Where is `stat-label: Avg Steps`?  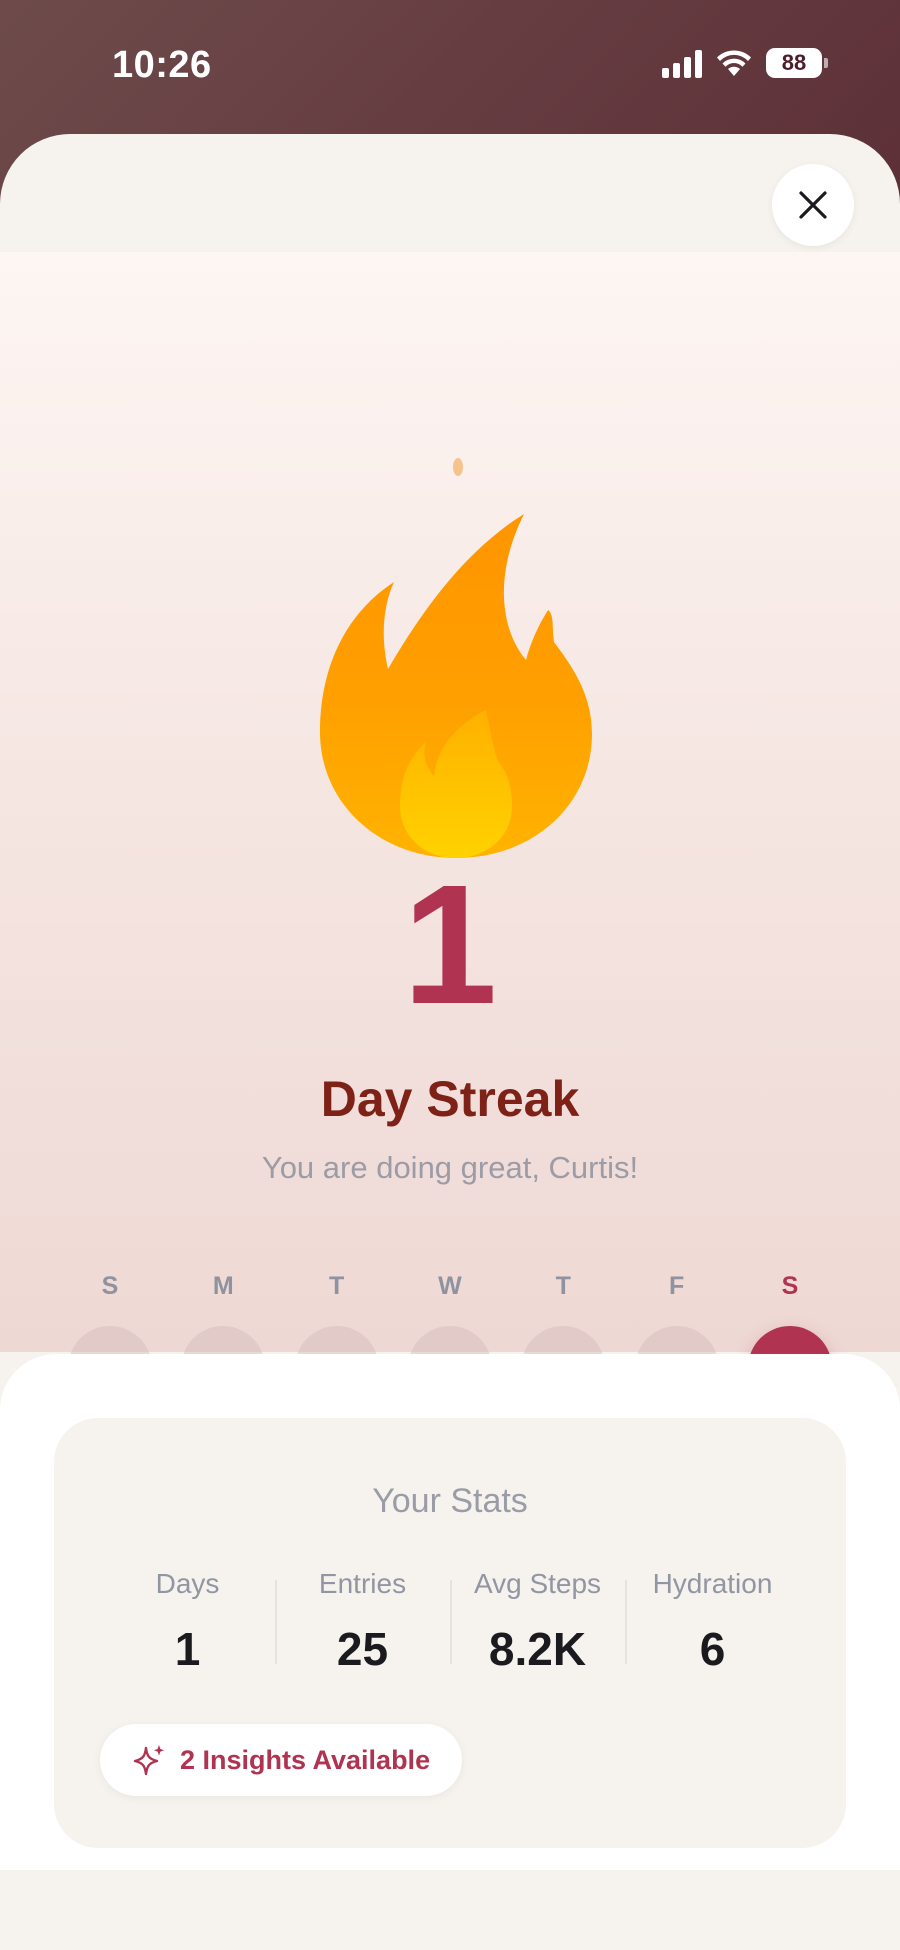 stat-label: Avg Steps is located at coordinates (537, 1583).